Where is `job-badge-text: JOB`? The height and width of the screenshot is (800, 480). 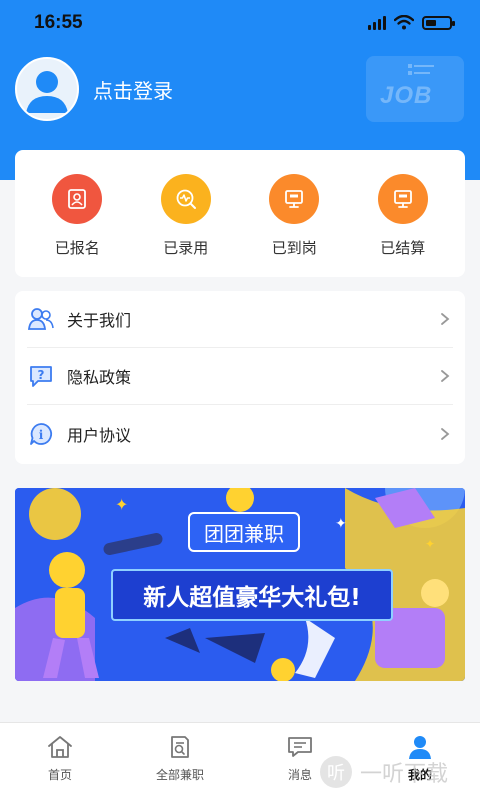
job-badge-text: JOB is located at coordinates (406, 95).